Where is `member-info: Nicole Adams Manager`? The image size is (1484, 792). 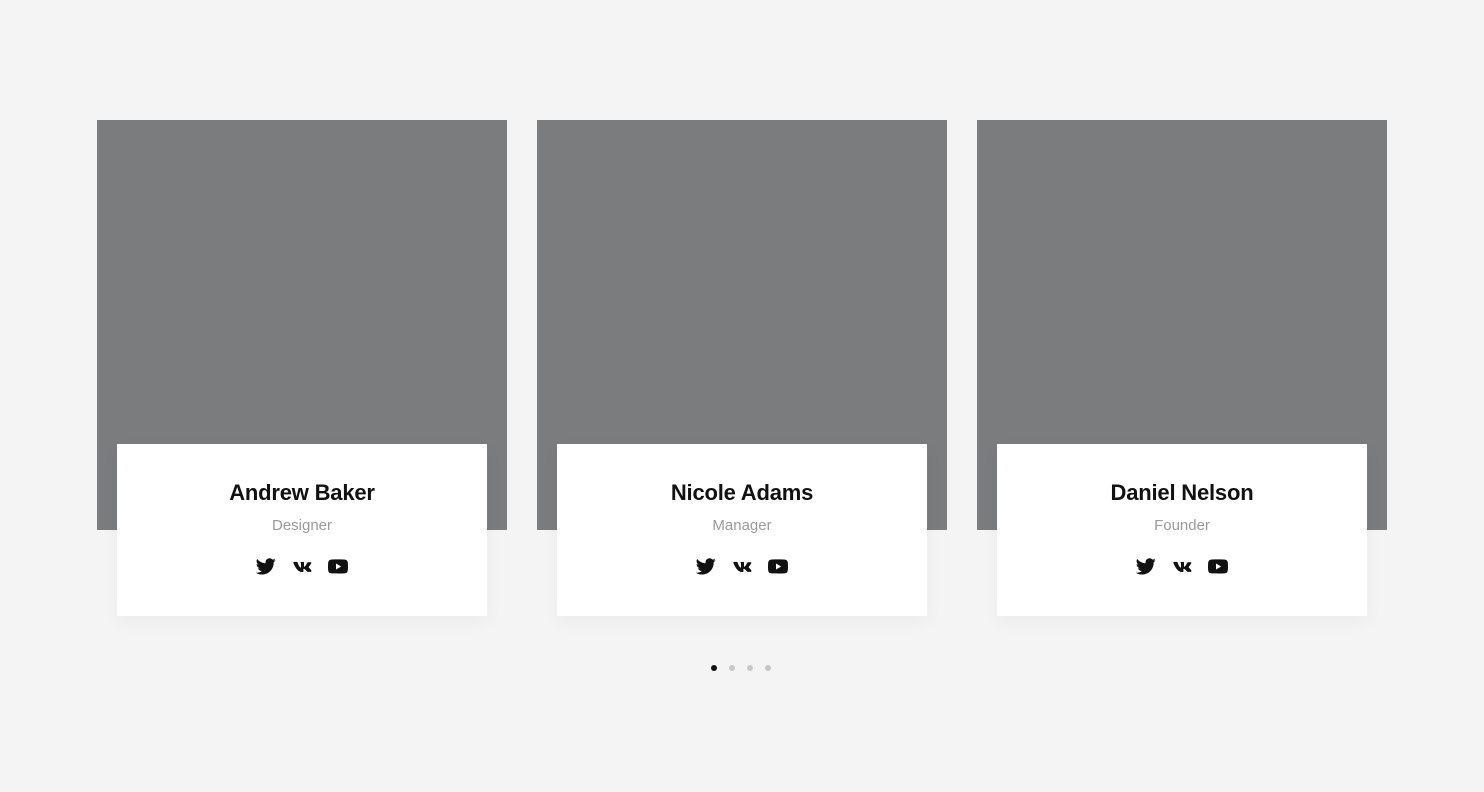
member-info: Nicole Adams Manager is located at coordinates (742, 530).